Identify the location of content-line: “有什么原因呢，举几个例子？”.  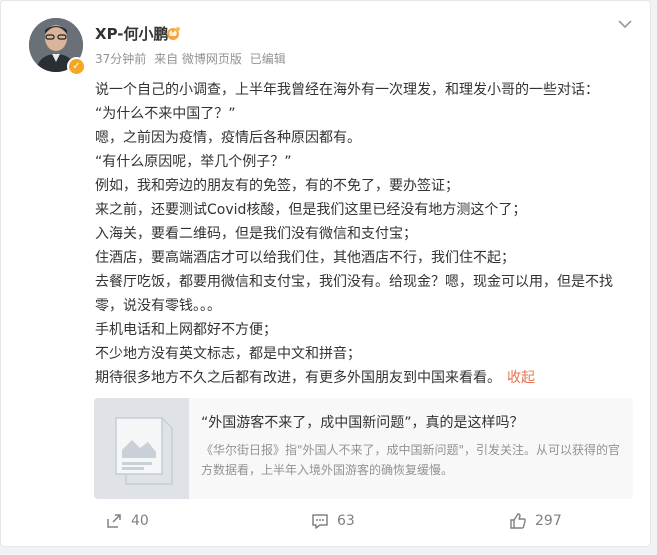
(193, 162).